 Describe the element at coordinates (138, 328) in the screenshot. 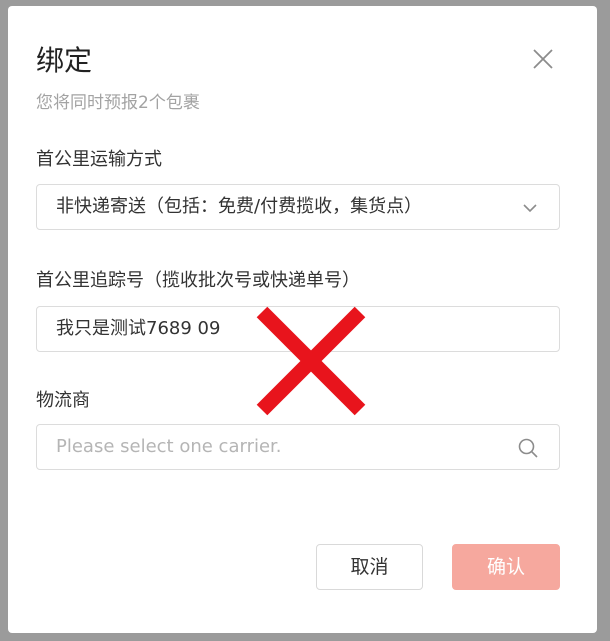

I see `tracking-number-value: 我只是测试7689 09` at that location.